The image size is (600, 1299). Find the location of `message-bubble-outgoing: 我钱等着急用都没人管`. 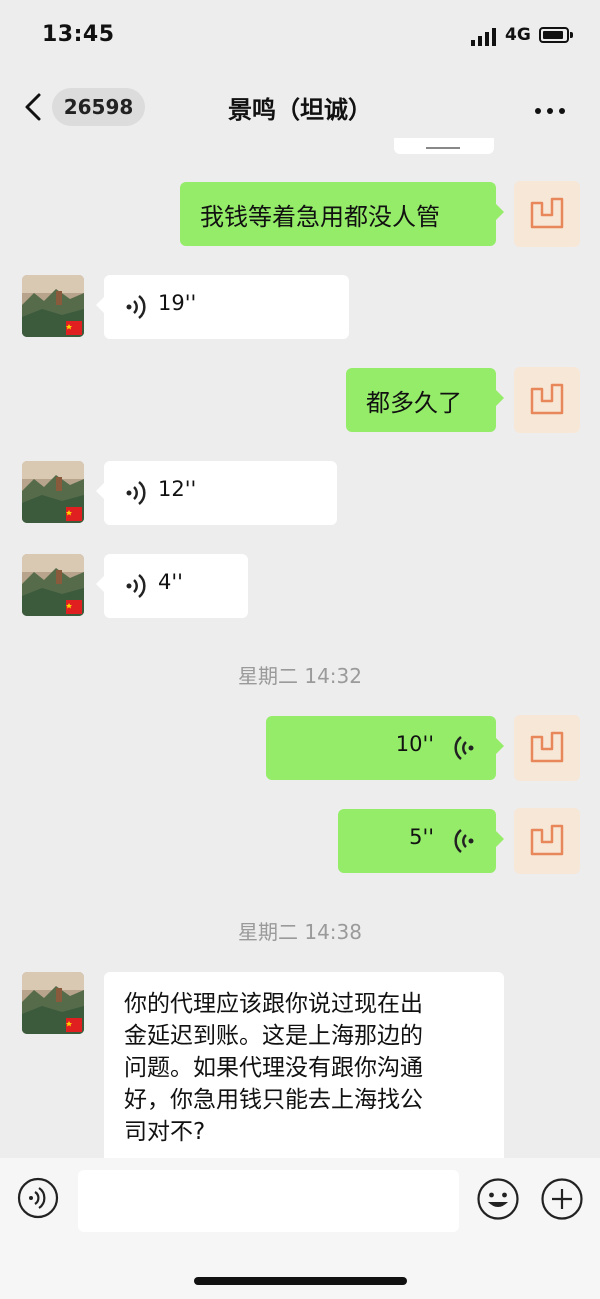

message-bubble-outgoing: 我钱等着急用都没人管 is located at coordinates (342, 214).